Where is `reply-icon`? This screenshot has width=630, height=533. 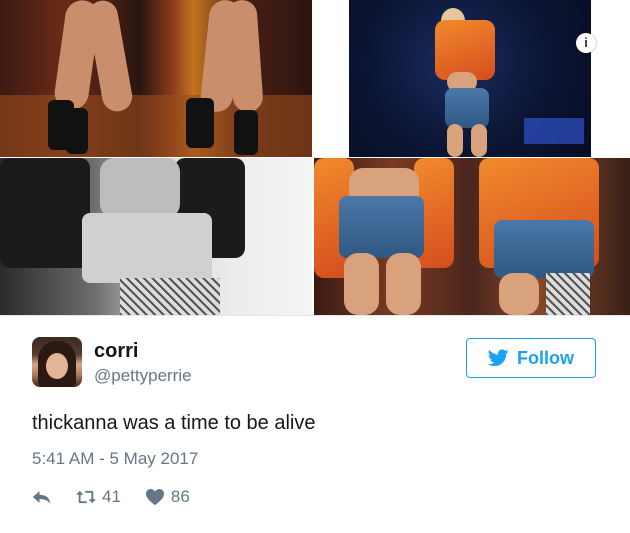
reply-icon is located at coordinates (41, 497).